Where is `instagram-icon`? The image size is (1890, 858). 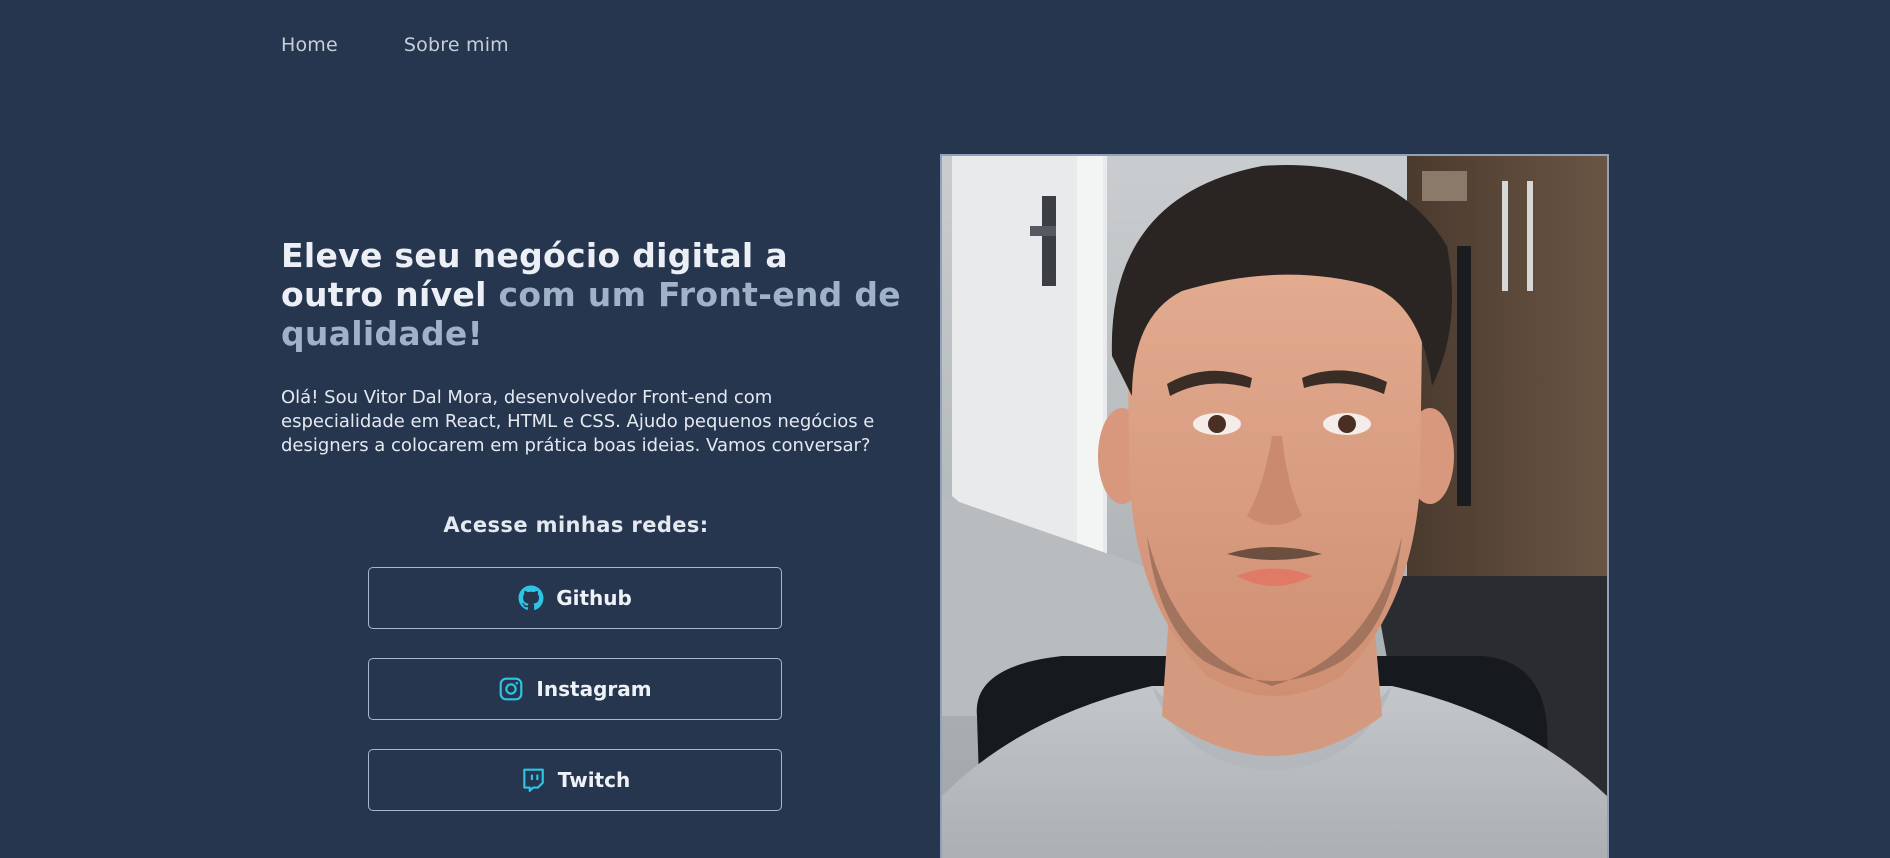 instagram-icon is located at coordinates (511, 689).